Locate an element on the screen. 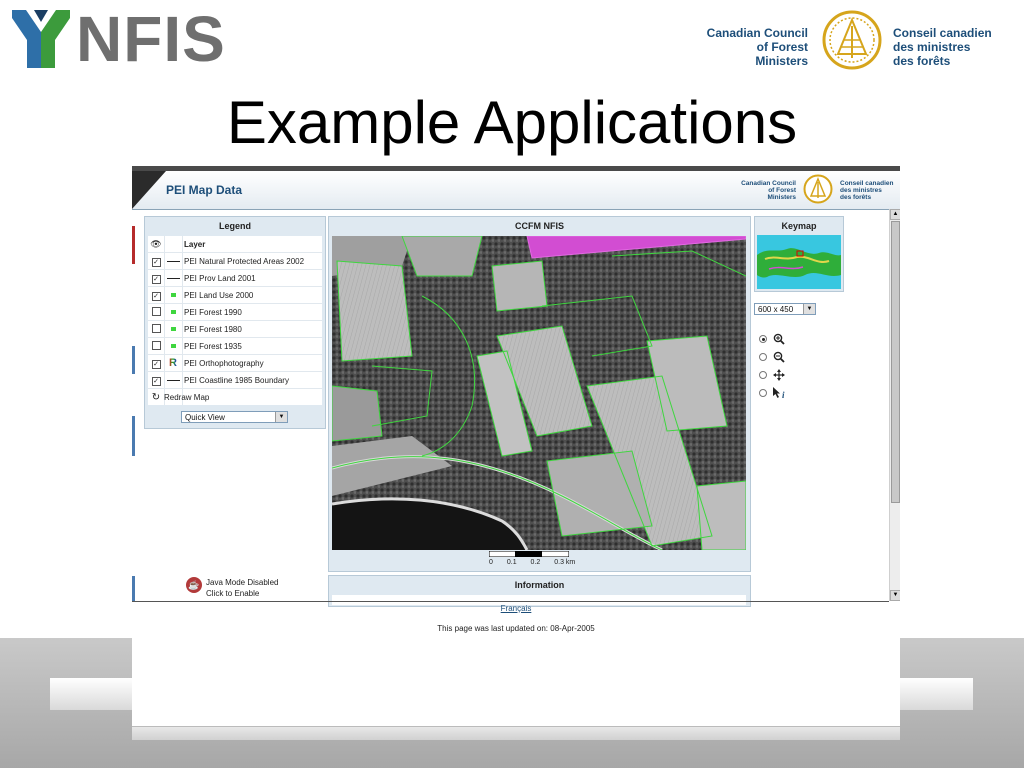 The width and height of the screenshot is (1024, 768). map-tools: i is located at coordinates (784, 367).